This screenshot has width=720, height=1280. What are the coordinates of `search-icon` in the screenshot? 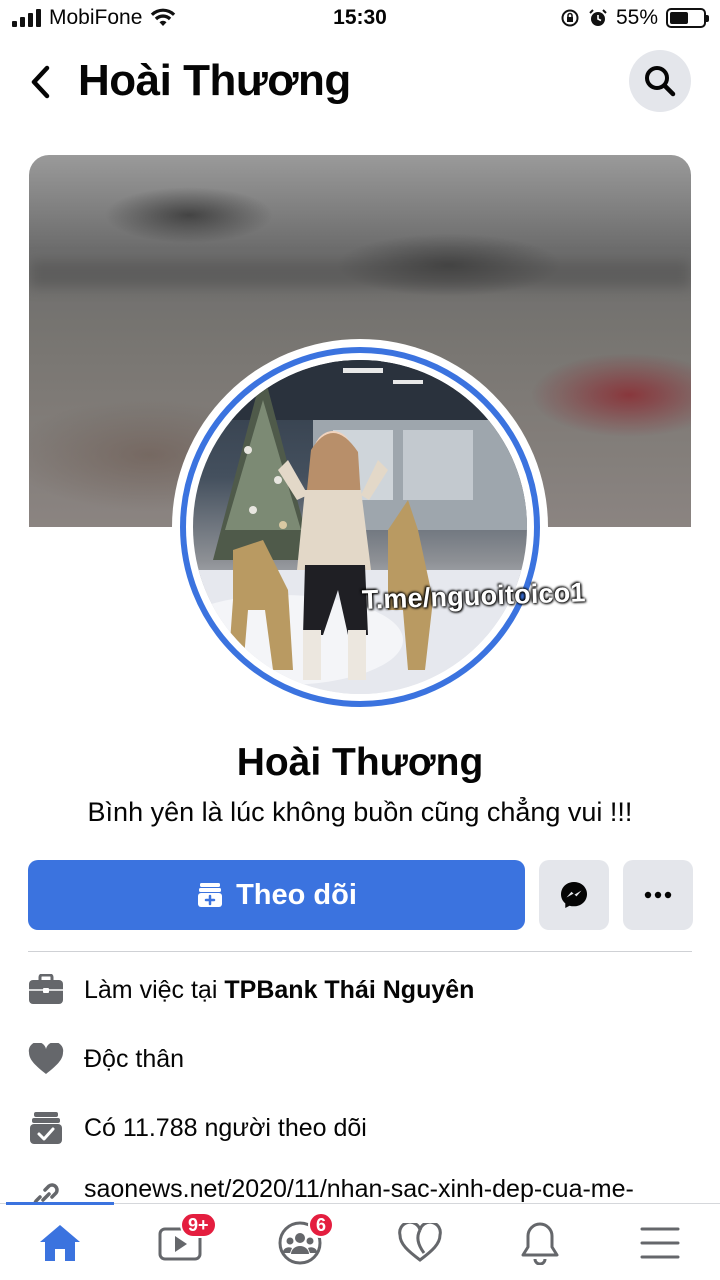 It's located at (660, 81).